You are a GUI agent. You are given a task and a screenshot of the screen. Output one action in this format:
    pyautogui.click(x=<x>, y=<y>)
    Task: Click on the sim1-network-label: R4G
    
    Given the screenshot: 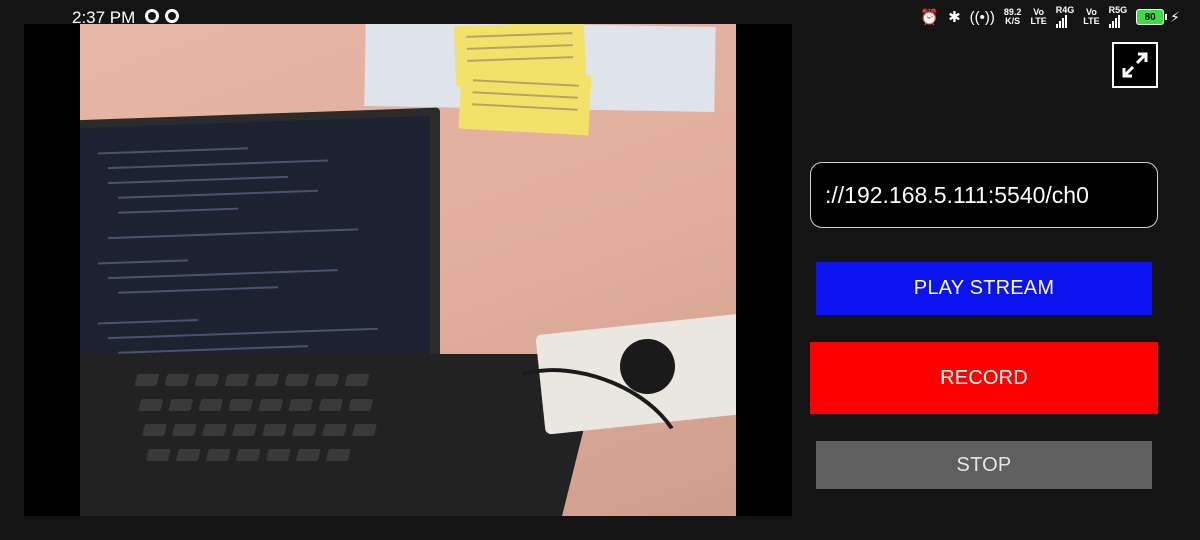 What is the action you would take?
    pyautogui.click(x=1065, y=10)
    